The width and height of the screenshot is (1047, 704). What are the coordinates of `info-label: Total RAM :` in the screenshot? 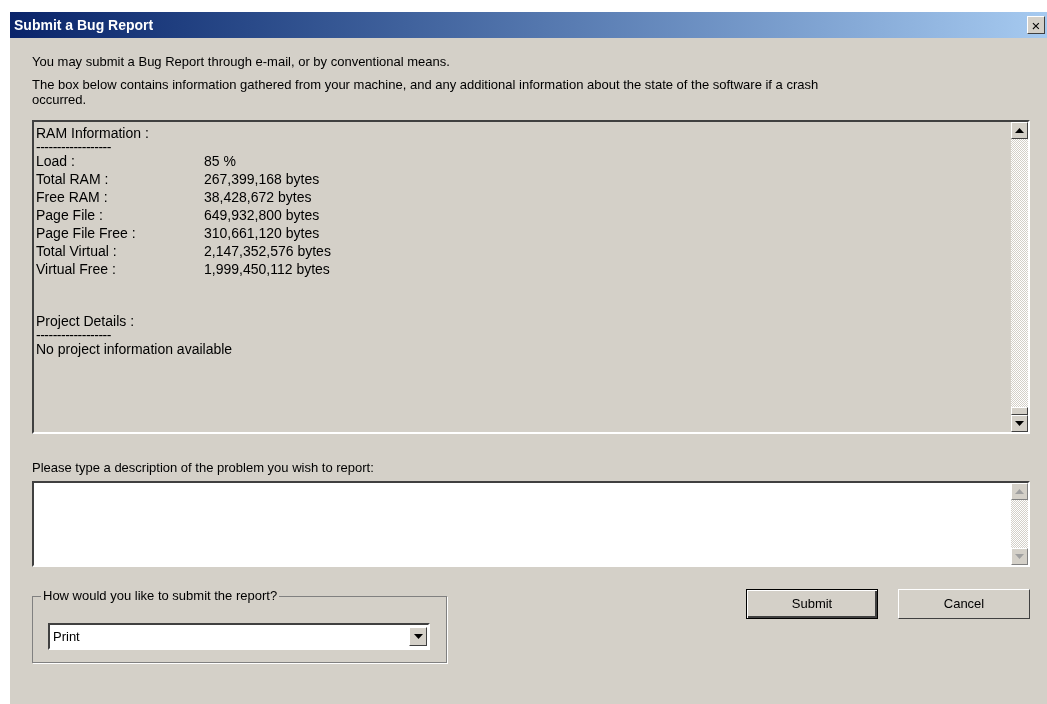 It's located at (73, 179).